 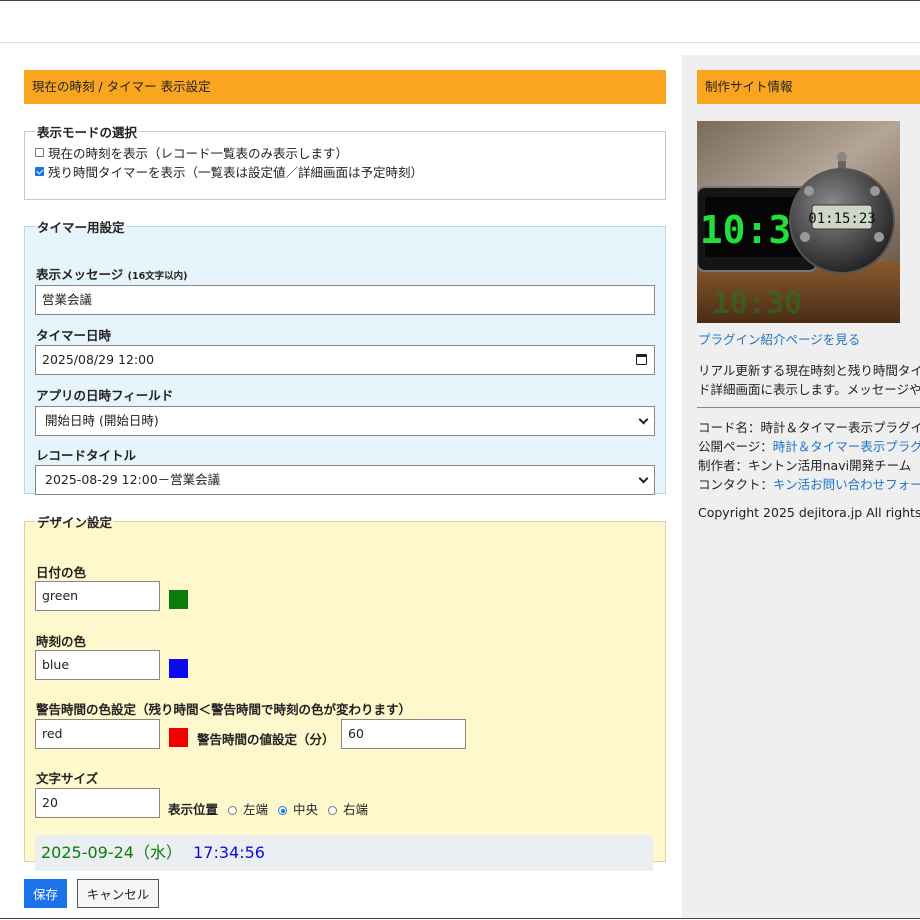 What do you see at coordinates (39, 171) in the screenshot?
I see `mode-timer-checkbox` at bounding box center [39, 171].